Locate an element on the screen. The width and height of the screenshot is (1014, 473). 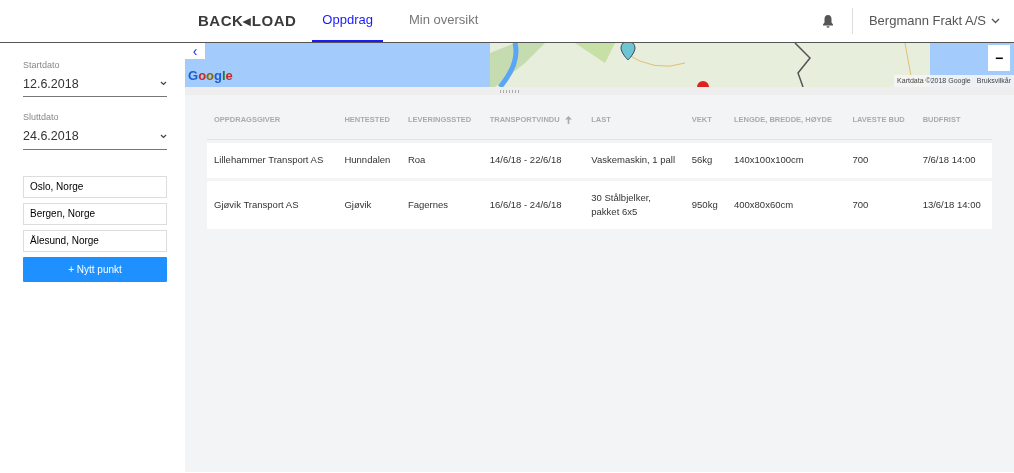
table-cell: Hunndalen is located at coordinates (369, 160).